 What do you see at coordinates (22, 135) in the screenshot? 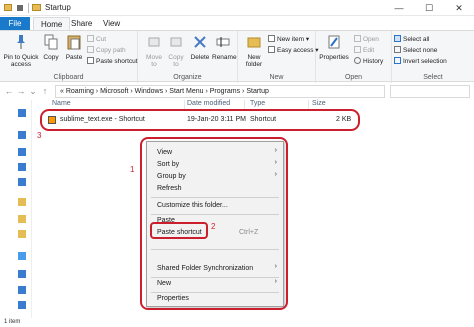
I see `desktop-icon` at bounding box center [22, 135].